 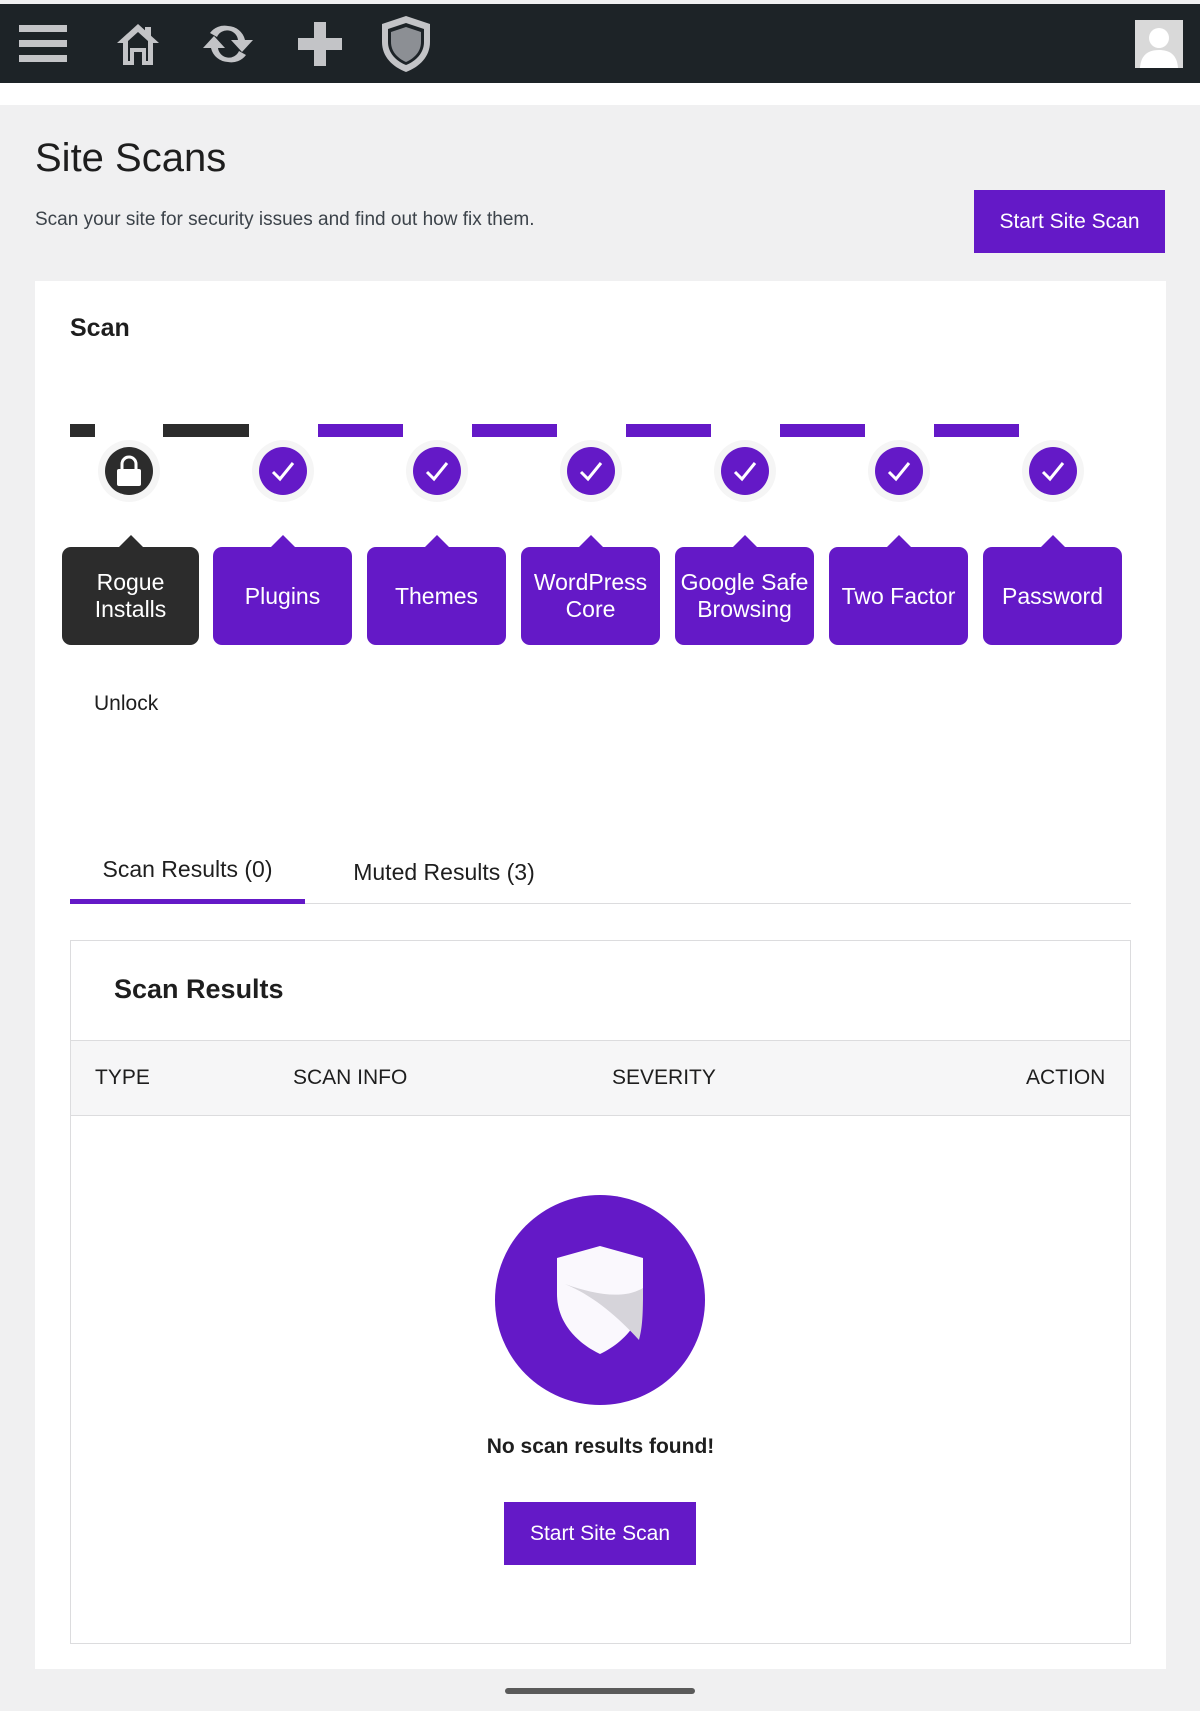 I want to click on admin-toolbar, so click(x=600, y=43).